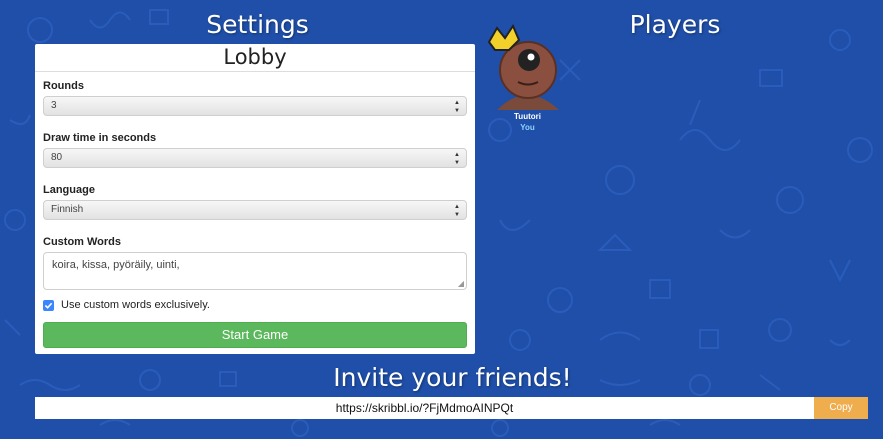 This screenshot has width=883, height=439. Describe the element at coordinates (63, 86) in the screenshot. I see `rounds-label: Rounds` at that location.